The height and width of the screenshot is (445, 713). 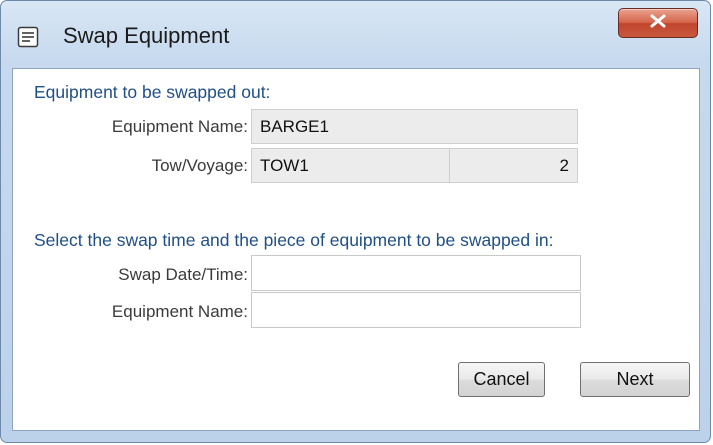 What do you see at coordinates (199, 165) in the screenshot?
I see `tow-voyage-label: Tow/Voyage:` at bounding box center [199, 165].